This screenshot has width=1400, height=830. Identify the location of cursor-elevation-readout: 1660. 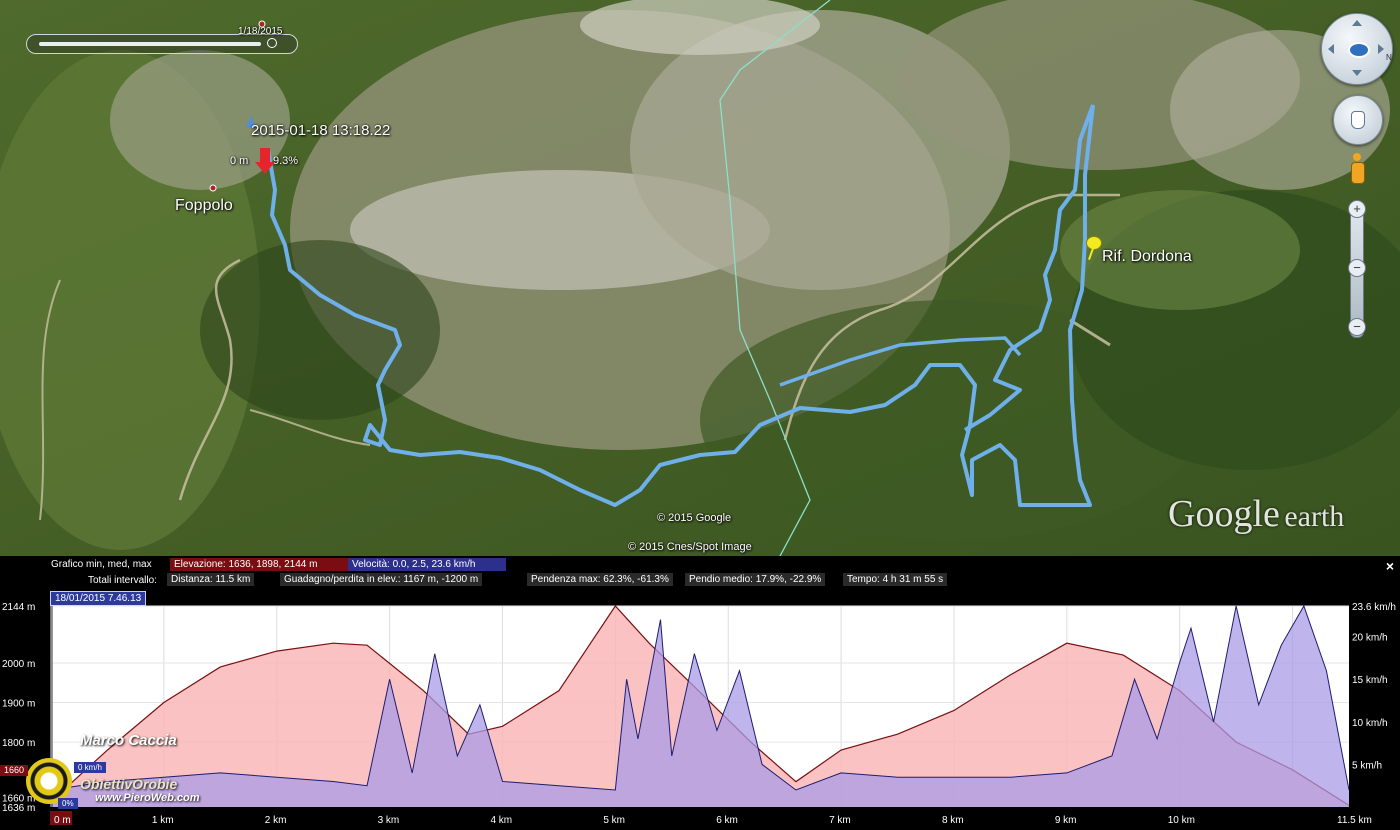
(14, 770).